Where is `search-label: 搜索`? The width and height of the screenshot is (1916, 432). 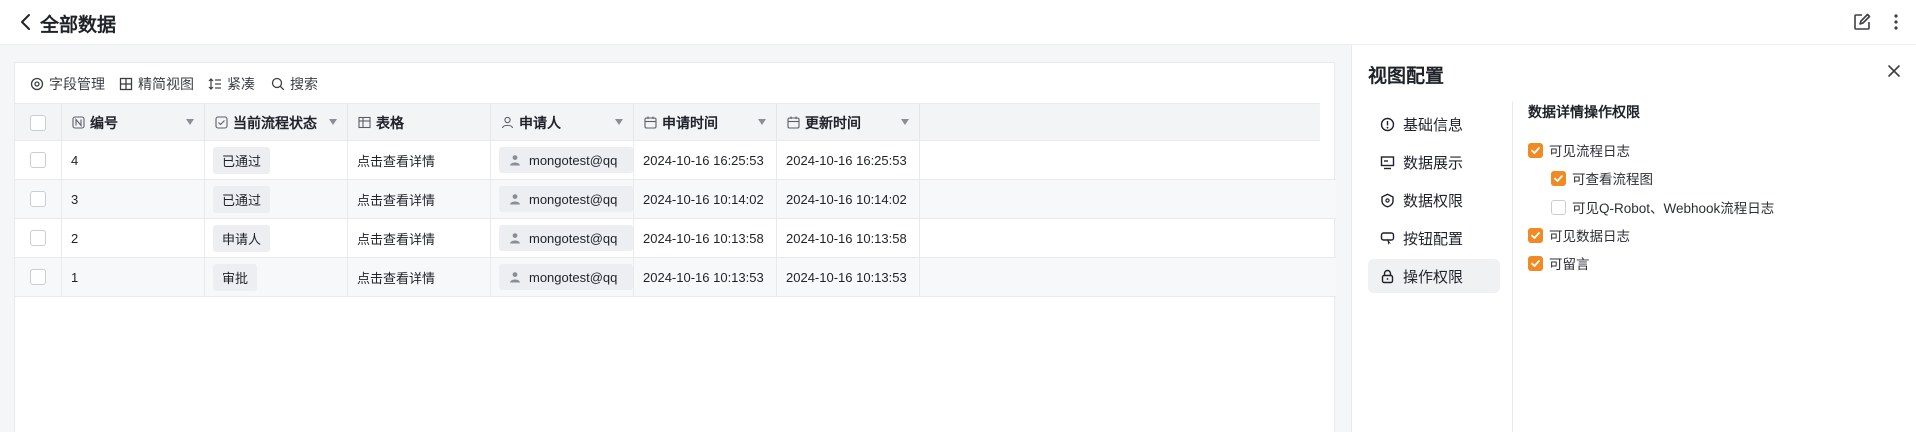
search-label: 搜索 is located at coordinates (304, 84).